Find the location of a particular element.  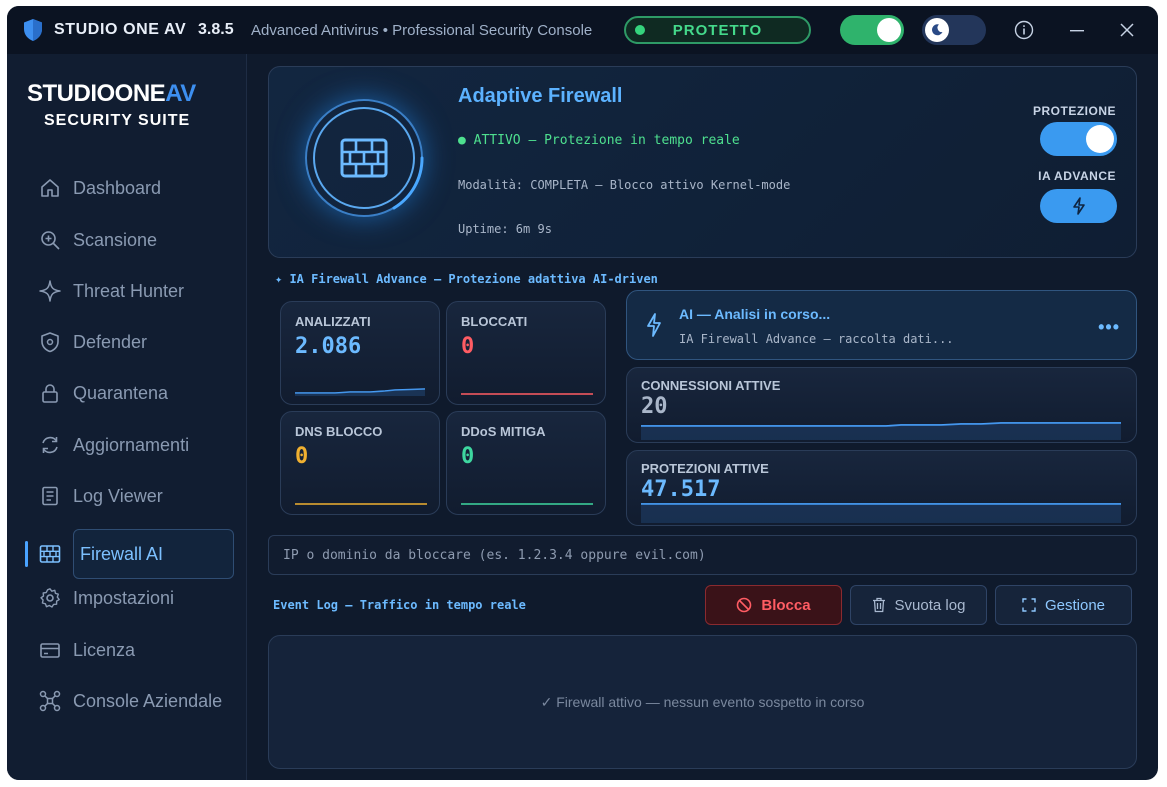

theme-toggle is located at coordinates (954, 30).